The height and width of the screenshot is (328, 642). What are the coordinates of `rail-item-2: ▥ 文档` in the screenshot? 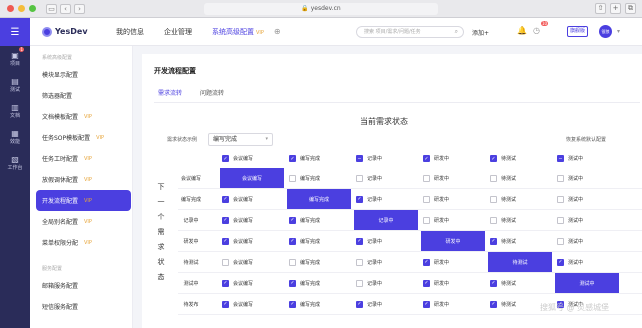 It's located at (15, 111).